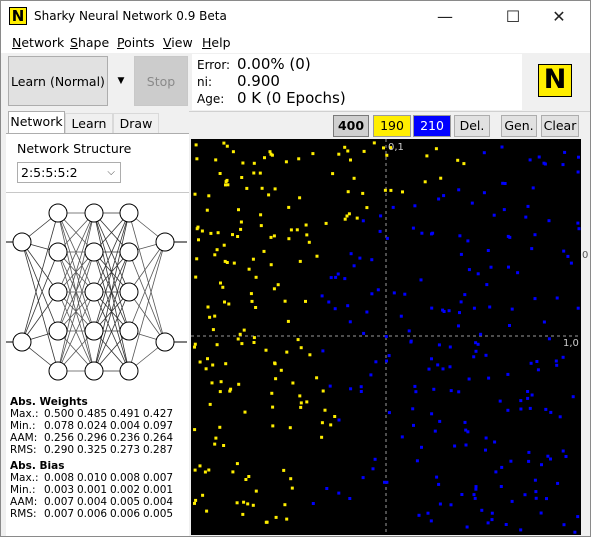 This screenshot has width=591, height=537. I want to click on menu-points: Points, so click(136, 42).